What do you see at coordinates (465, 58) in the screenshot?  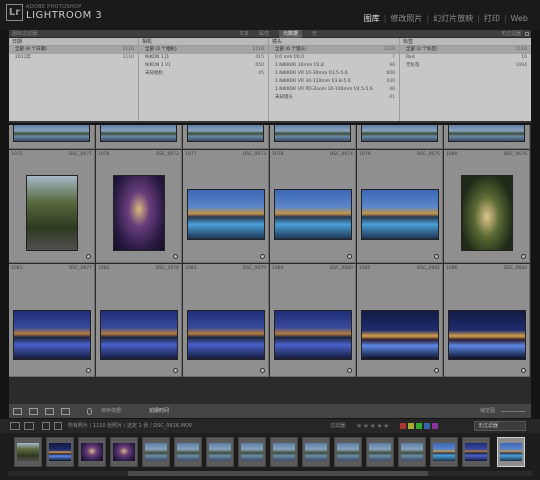 I see `metadata-row: Red 16` at bounding box center [465, 58].